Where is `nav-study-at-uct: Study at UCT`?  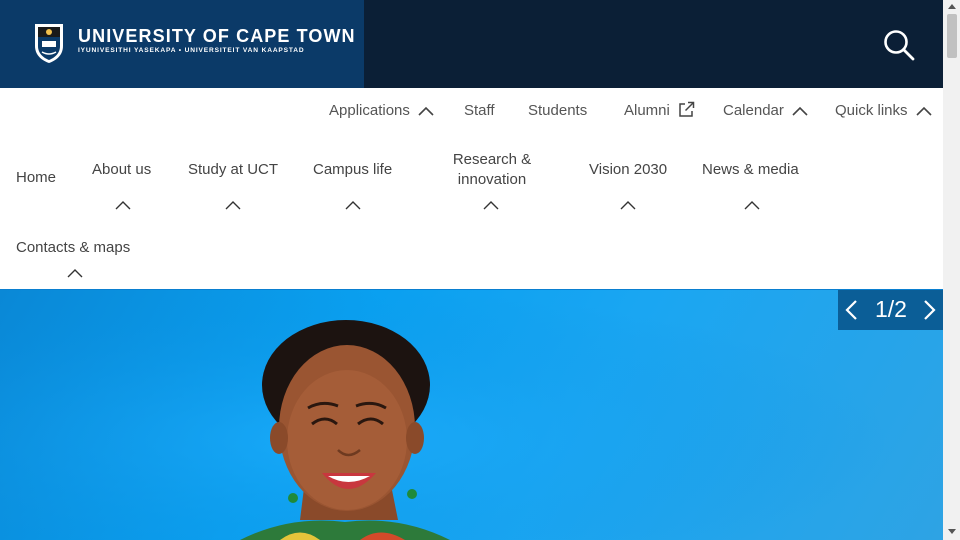 nav-study-at-uct: Study at UCT is located at coordinates (233, 170).